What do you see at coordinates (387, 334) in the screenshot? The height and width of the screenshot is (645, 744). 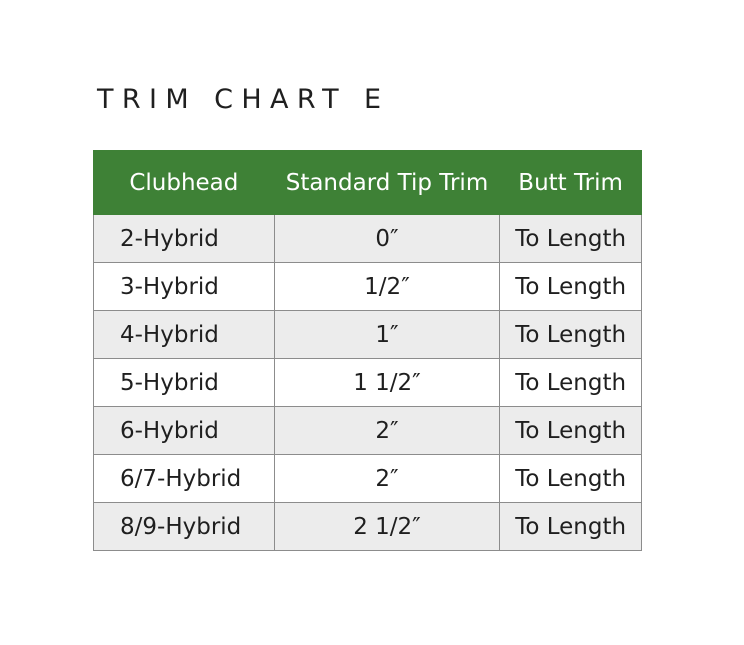 I see `tip-trim-cell: 1″` at bounding box center [387, 334].